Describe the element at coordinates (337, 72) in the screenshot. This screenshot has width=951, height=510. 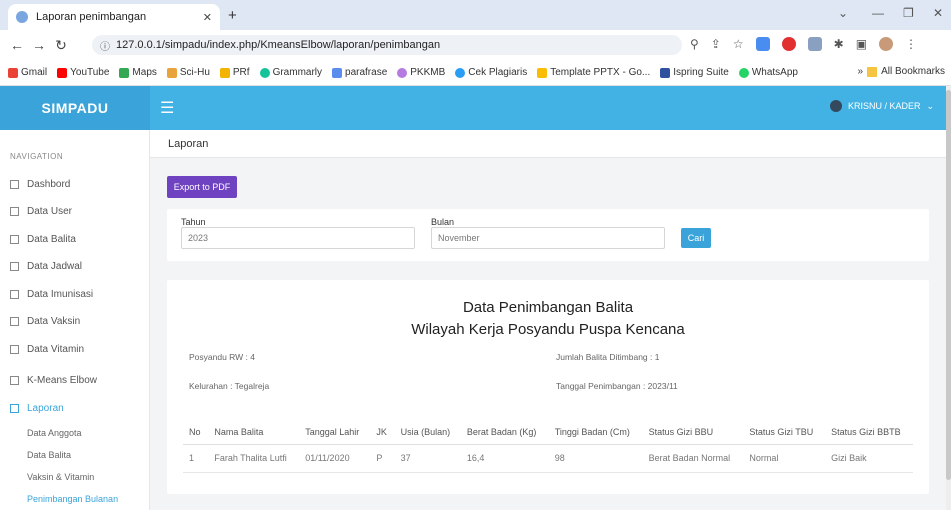
I see `parafrase-icon` at that location.